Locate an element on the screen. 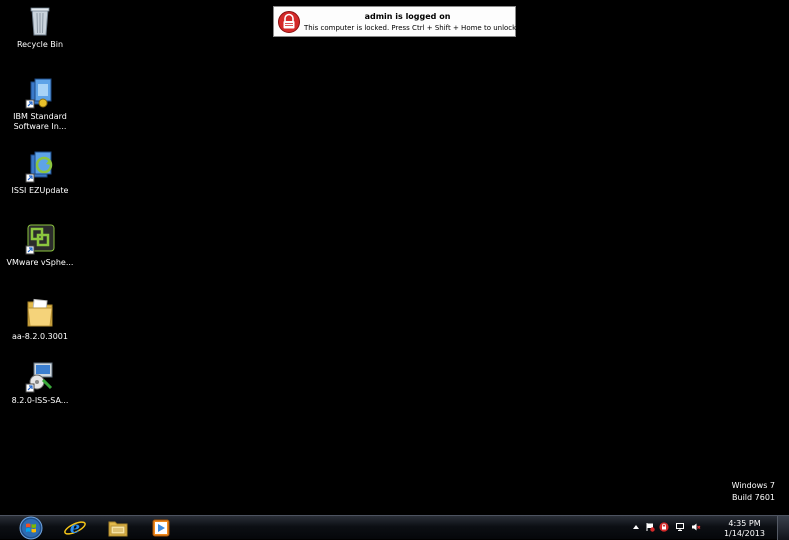 This screenshot has width=789, height=540. folder-icon is located at coordinates (40, 312).